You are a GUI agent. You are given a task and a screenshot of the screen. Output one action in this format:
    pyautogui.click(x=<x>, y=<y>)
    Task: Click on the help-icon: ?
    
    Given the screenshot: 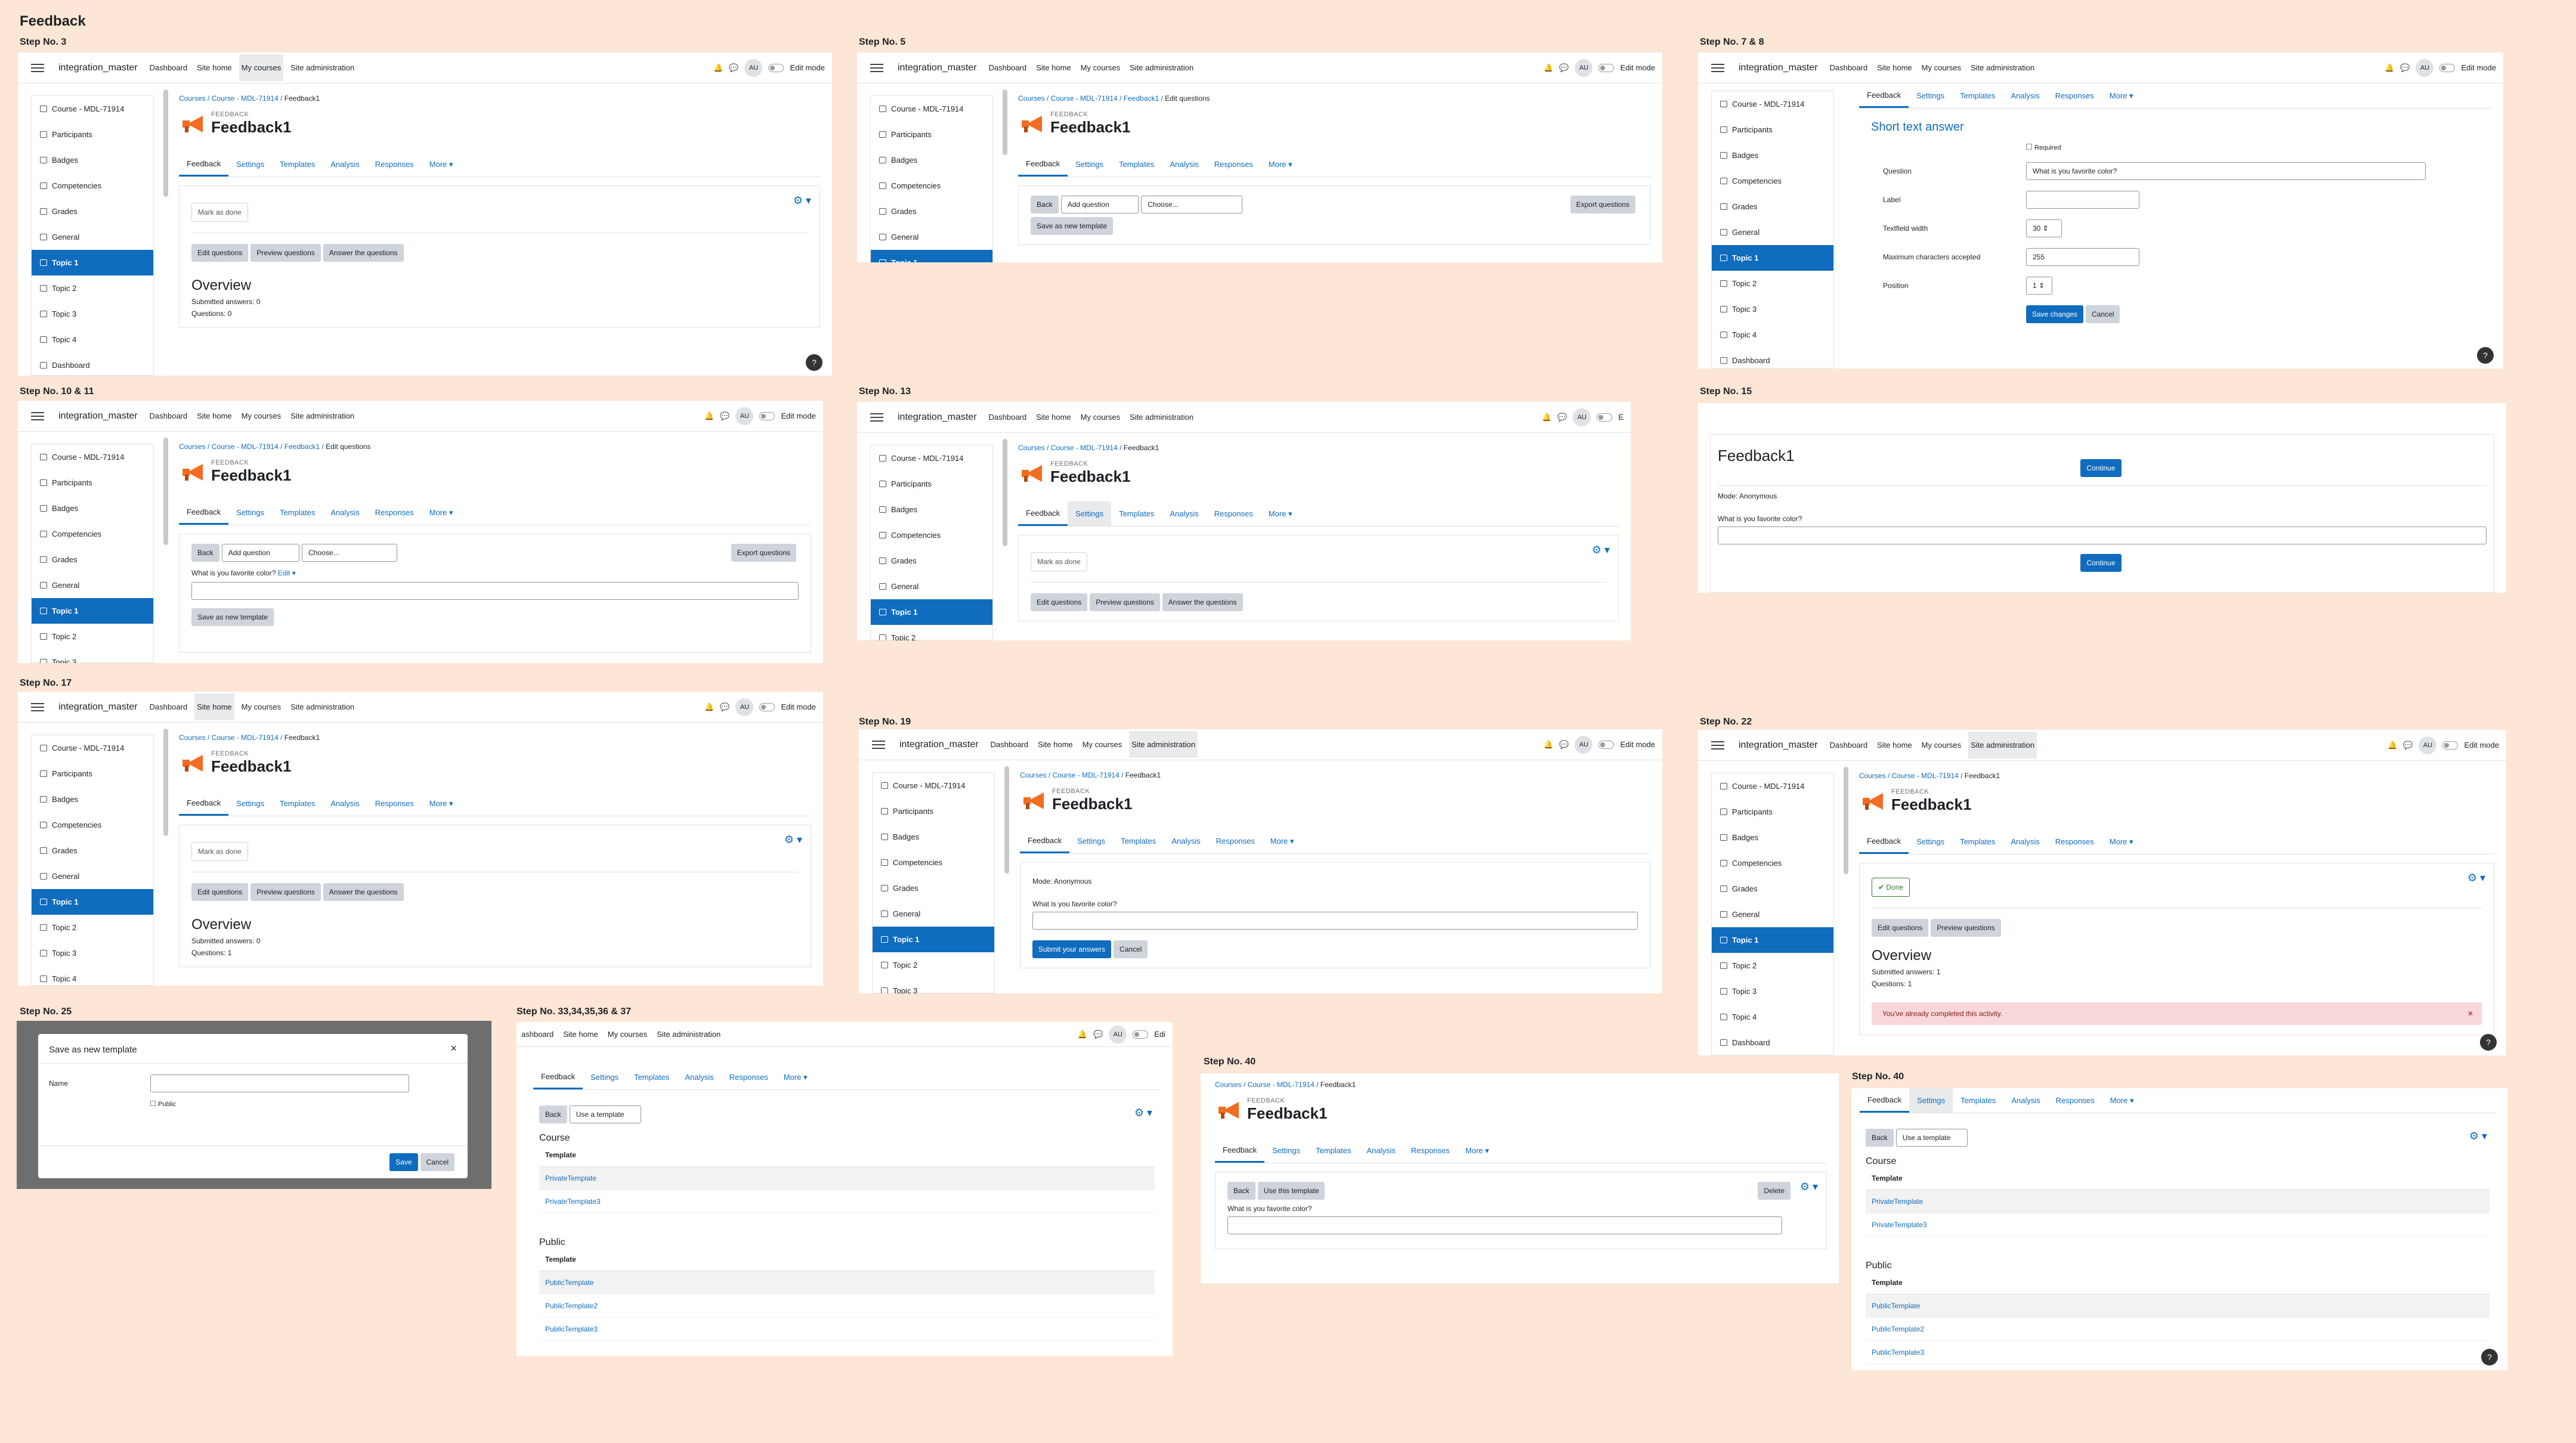 What is the action you would take?
    pyautogui.click(x=2485, y=355)
    